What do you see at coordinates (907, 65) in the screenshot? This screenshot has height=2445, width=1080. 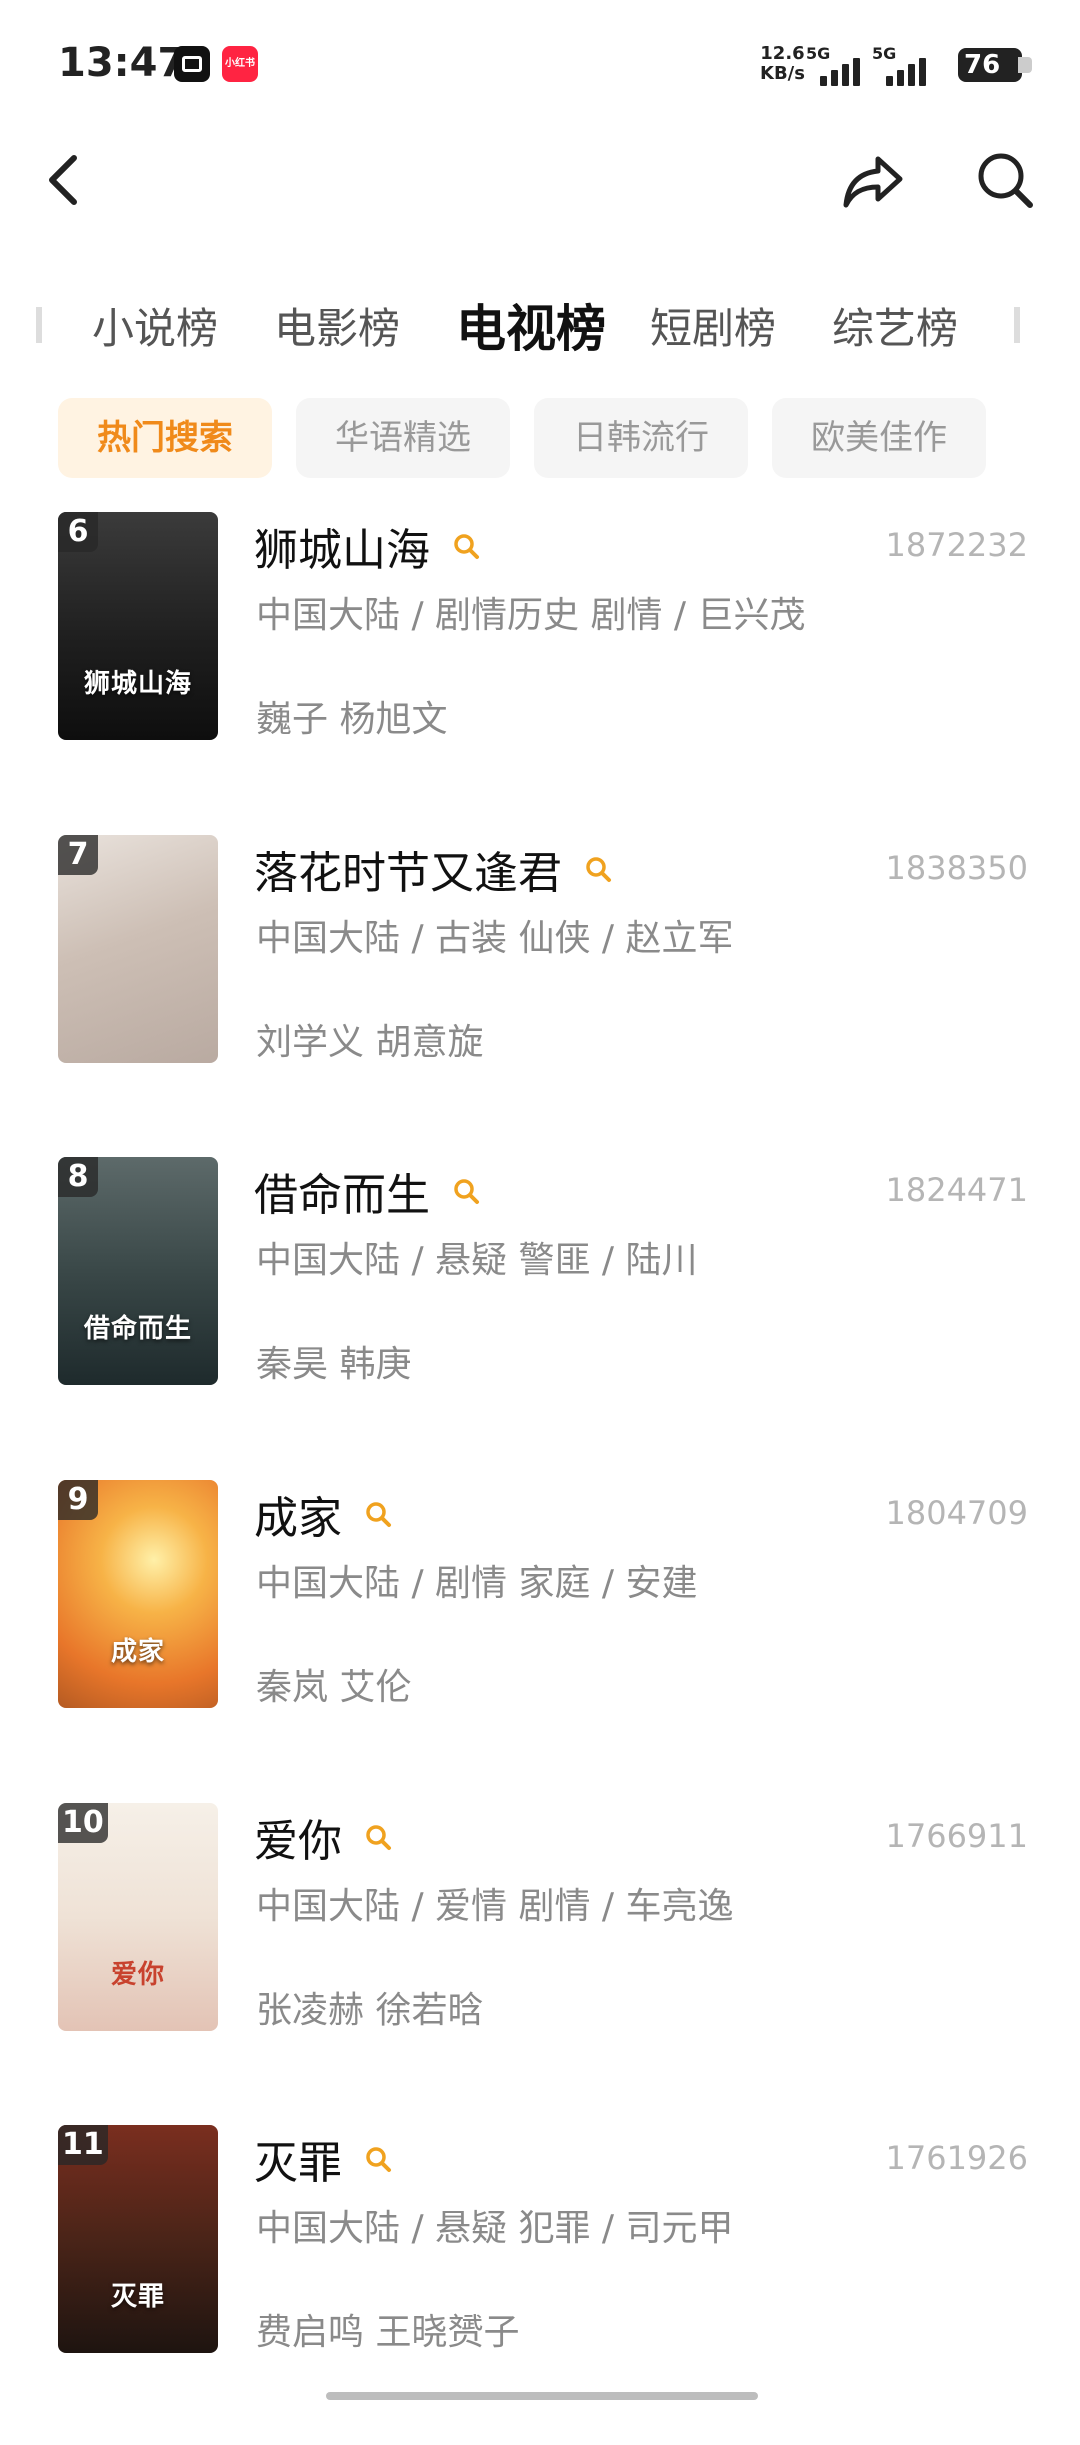 I see `signal-sim2-icon: 5G` at bounding box center [907, 65].